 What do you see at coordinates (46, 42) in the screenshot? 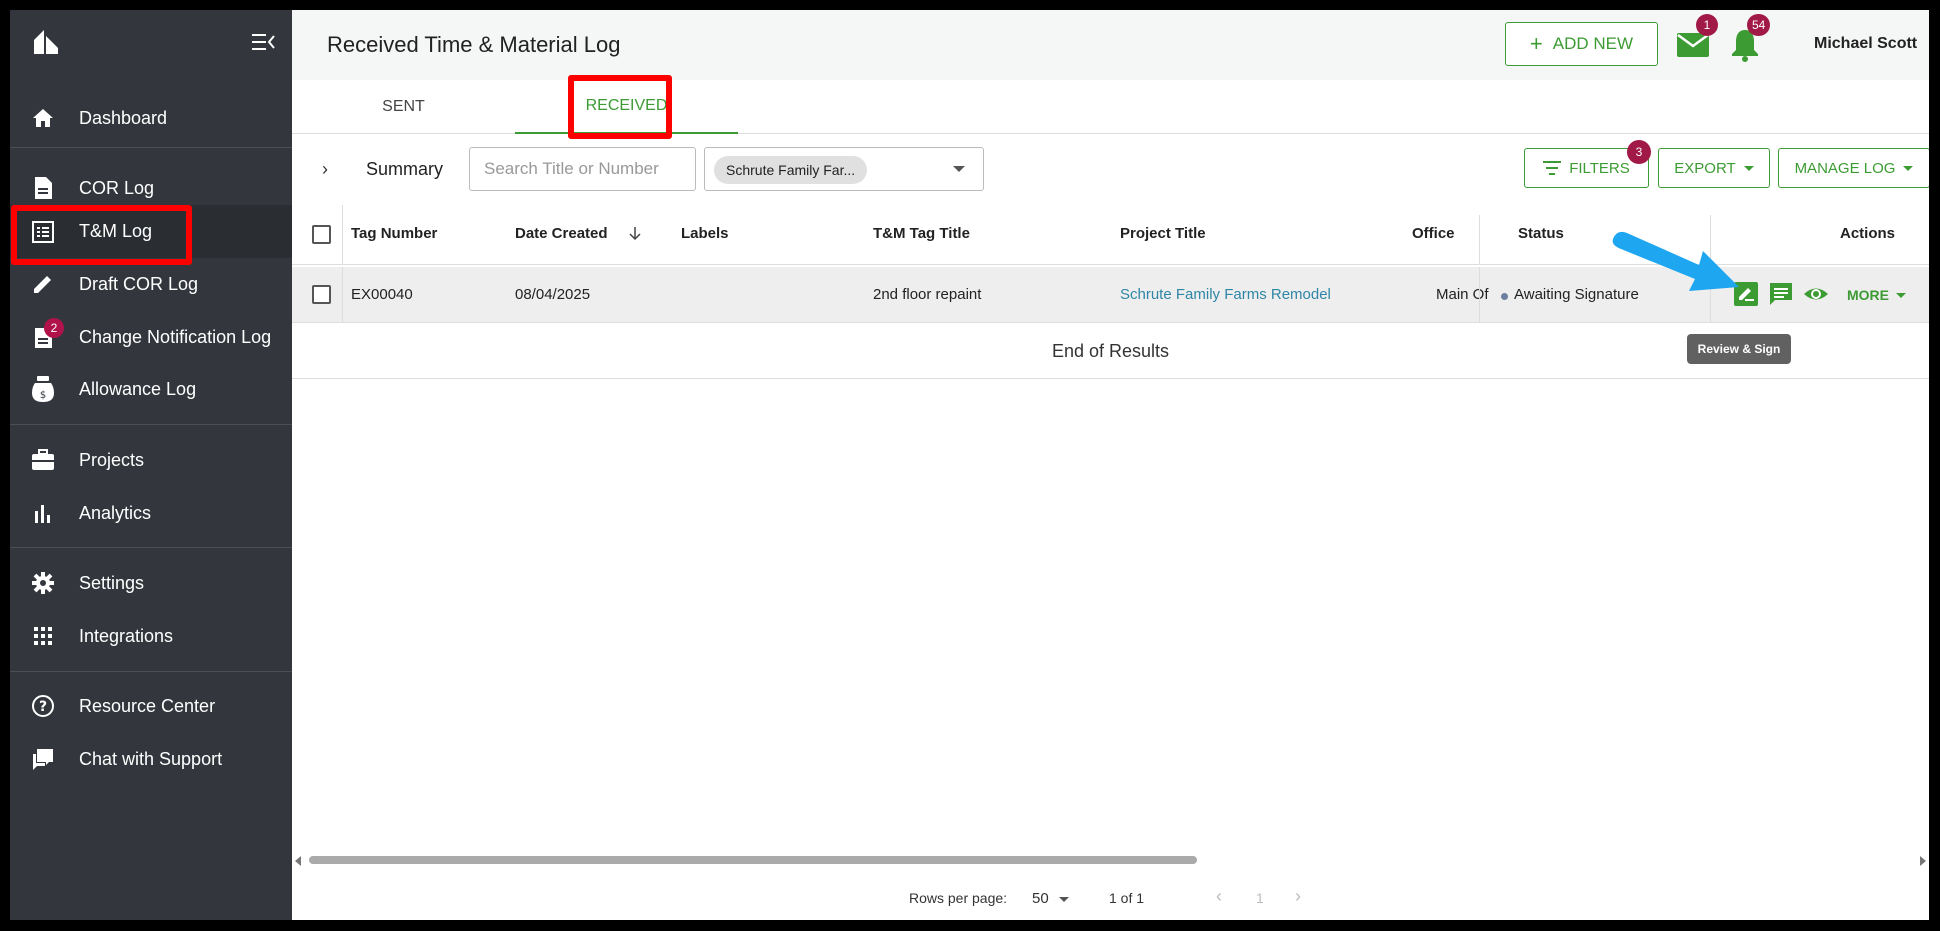
I see `logo-icon` at bounding box center [46, 42].